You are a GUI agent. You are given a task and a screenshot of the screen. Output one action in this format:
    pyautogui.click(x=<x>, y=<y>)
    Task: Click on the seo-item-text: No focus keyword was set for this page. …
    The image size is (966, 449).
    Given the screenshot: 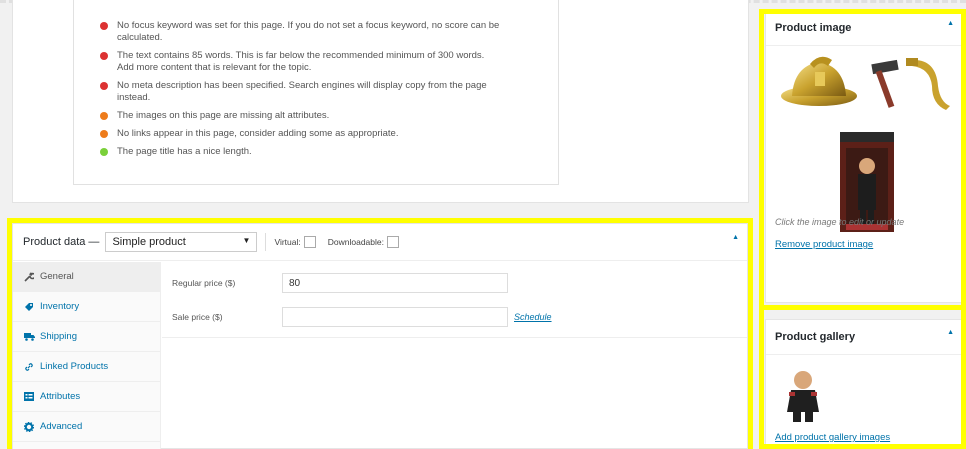 What is the action you would take?
    pyautogui.click(x=308, y=31)
    